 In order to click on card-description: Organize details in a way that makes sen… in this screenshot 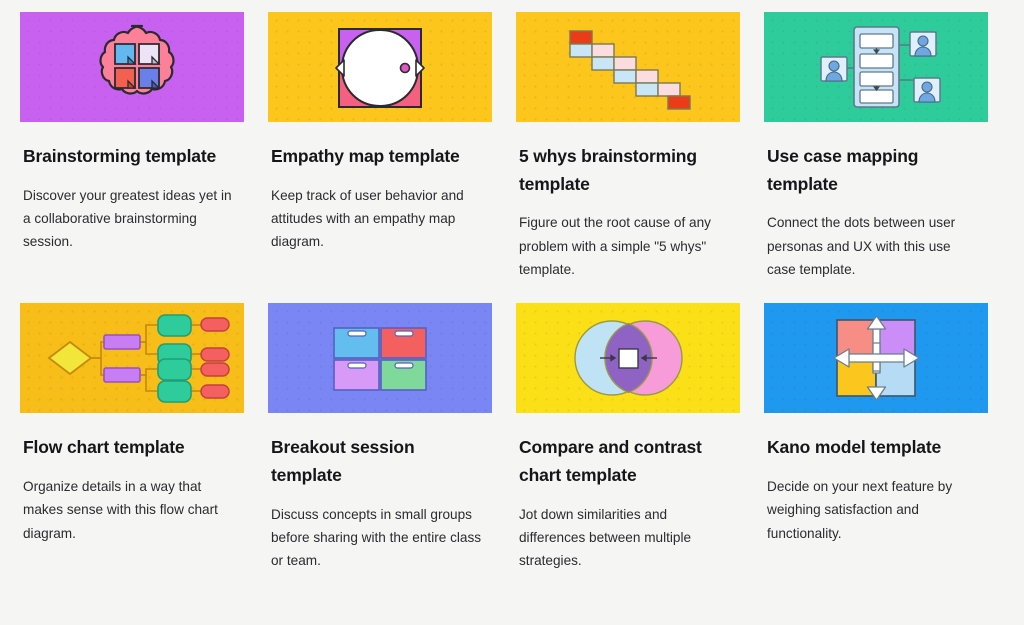, I will do `click(120, 510)`.